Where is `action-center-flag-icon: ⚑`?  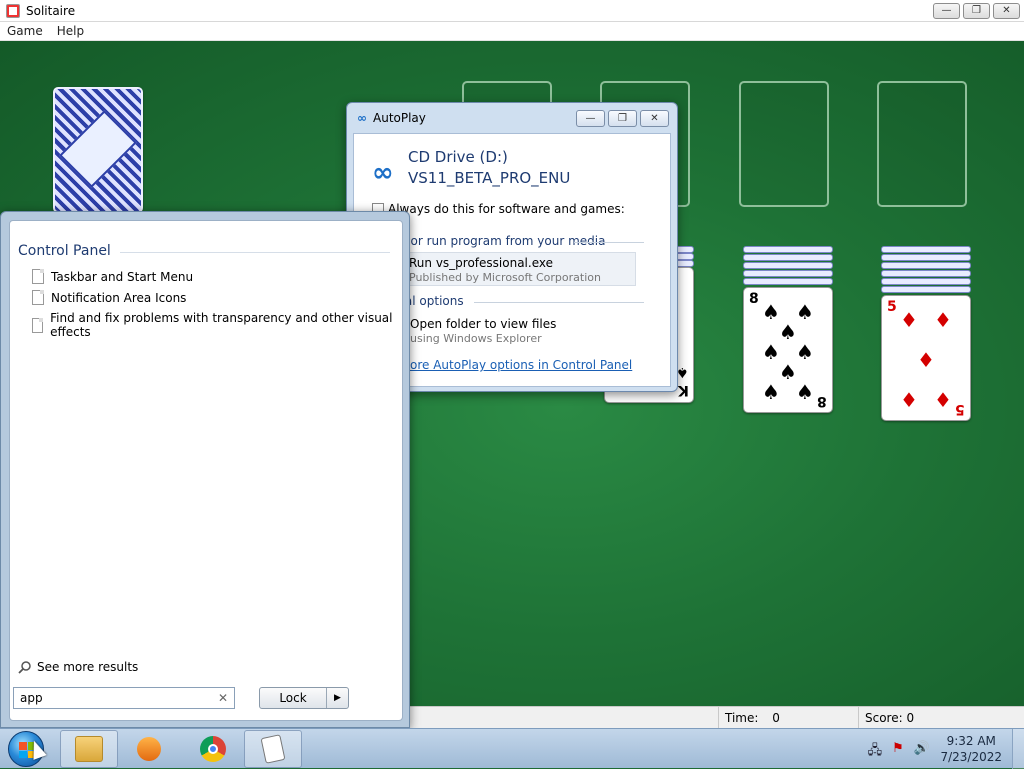 action-center-flag-icon: ⚑ is located at coordinates (898, 752).